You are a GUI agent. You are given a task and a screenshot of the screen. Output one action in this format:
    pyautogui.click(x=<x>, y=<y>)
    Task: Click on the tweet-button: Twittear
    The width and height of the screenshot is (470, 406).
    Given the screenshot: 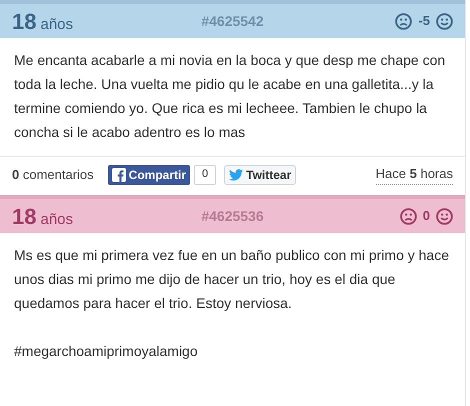 What is the action you would take?
    pyautogui.click(x=260, y=174)
    